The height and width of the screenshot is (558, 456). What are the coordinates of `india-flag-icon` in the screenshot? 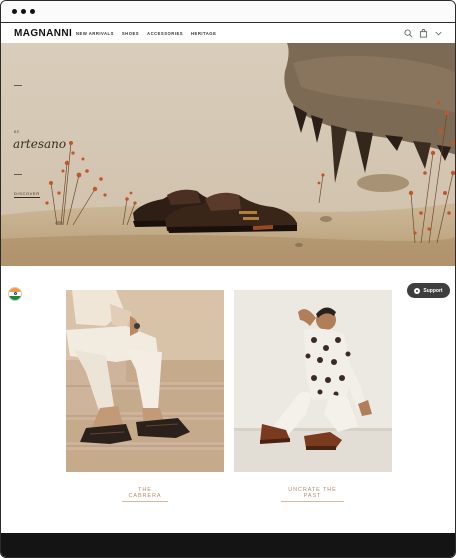 It's located at (15, 294).